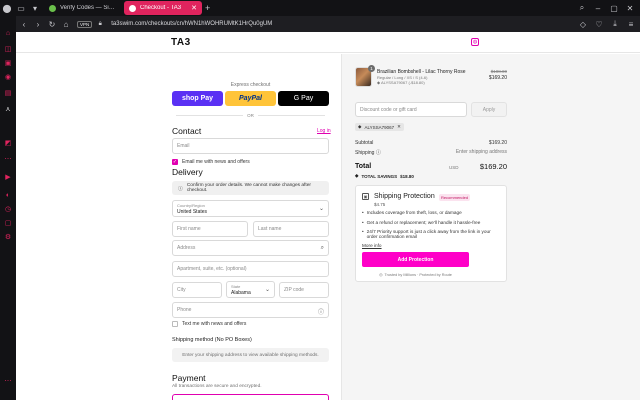 The width and height of the screenshot is (640, 400). I want to click on checkout-favicon-icon, so click(132, 8).